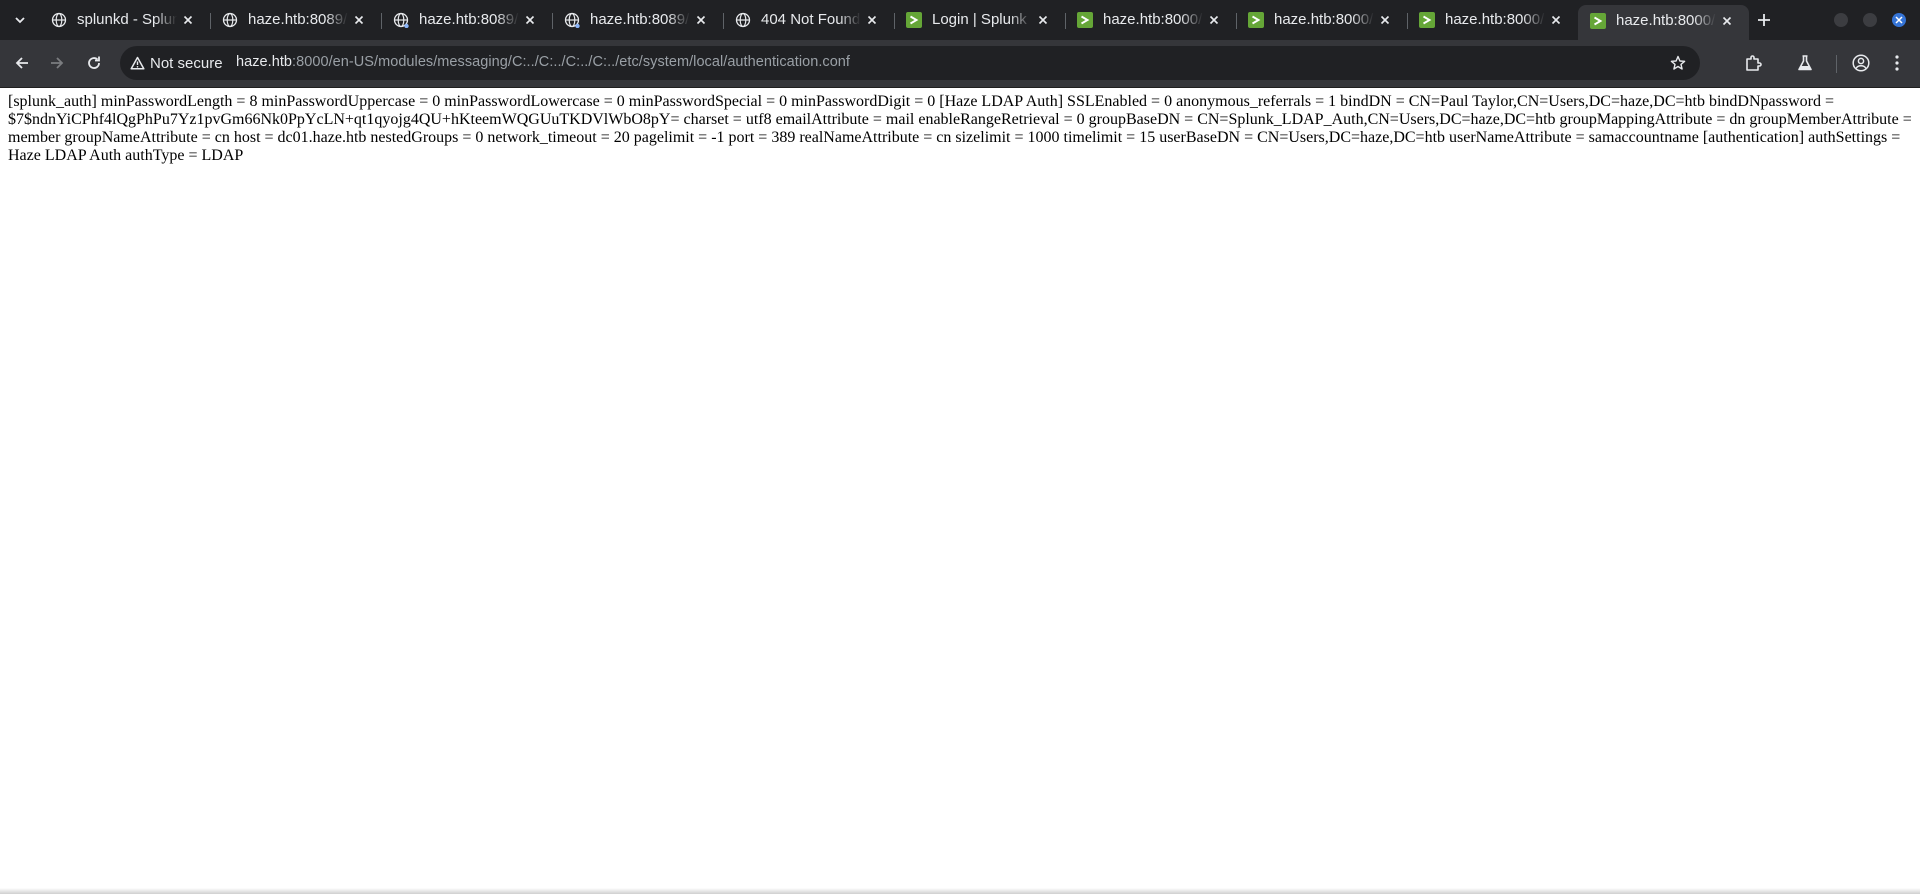 The width and height of the screenshot is (1920, 894). I want to click on avatar-icon, so click(1861, 63).